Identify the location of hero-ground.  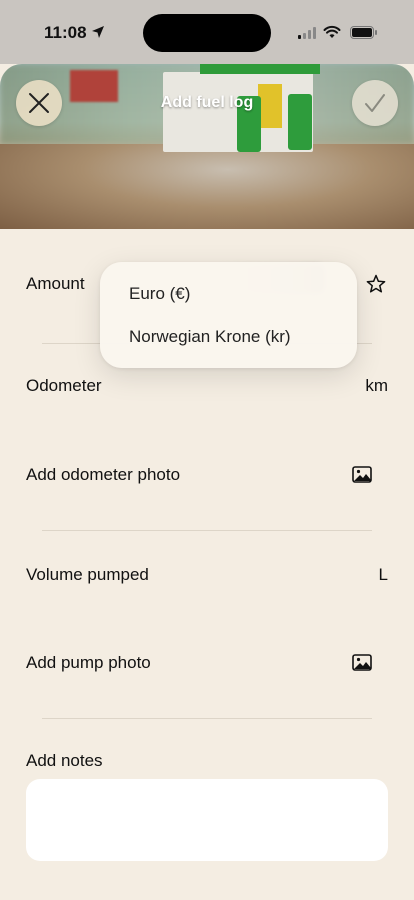
(207, 186).